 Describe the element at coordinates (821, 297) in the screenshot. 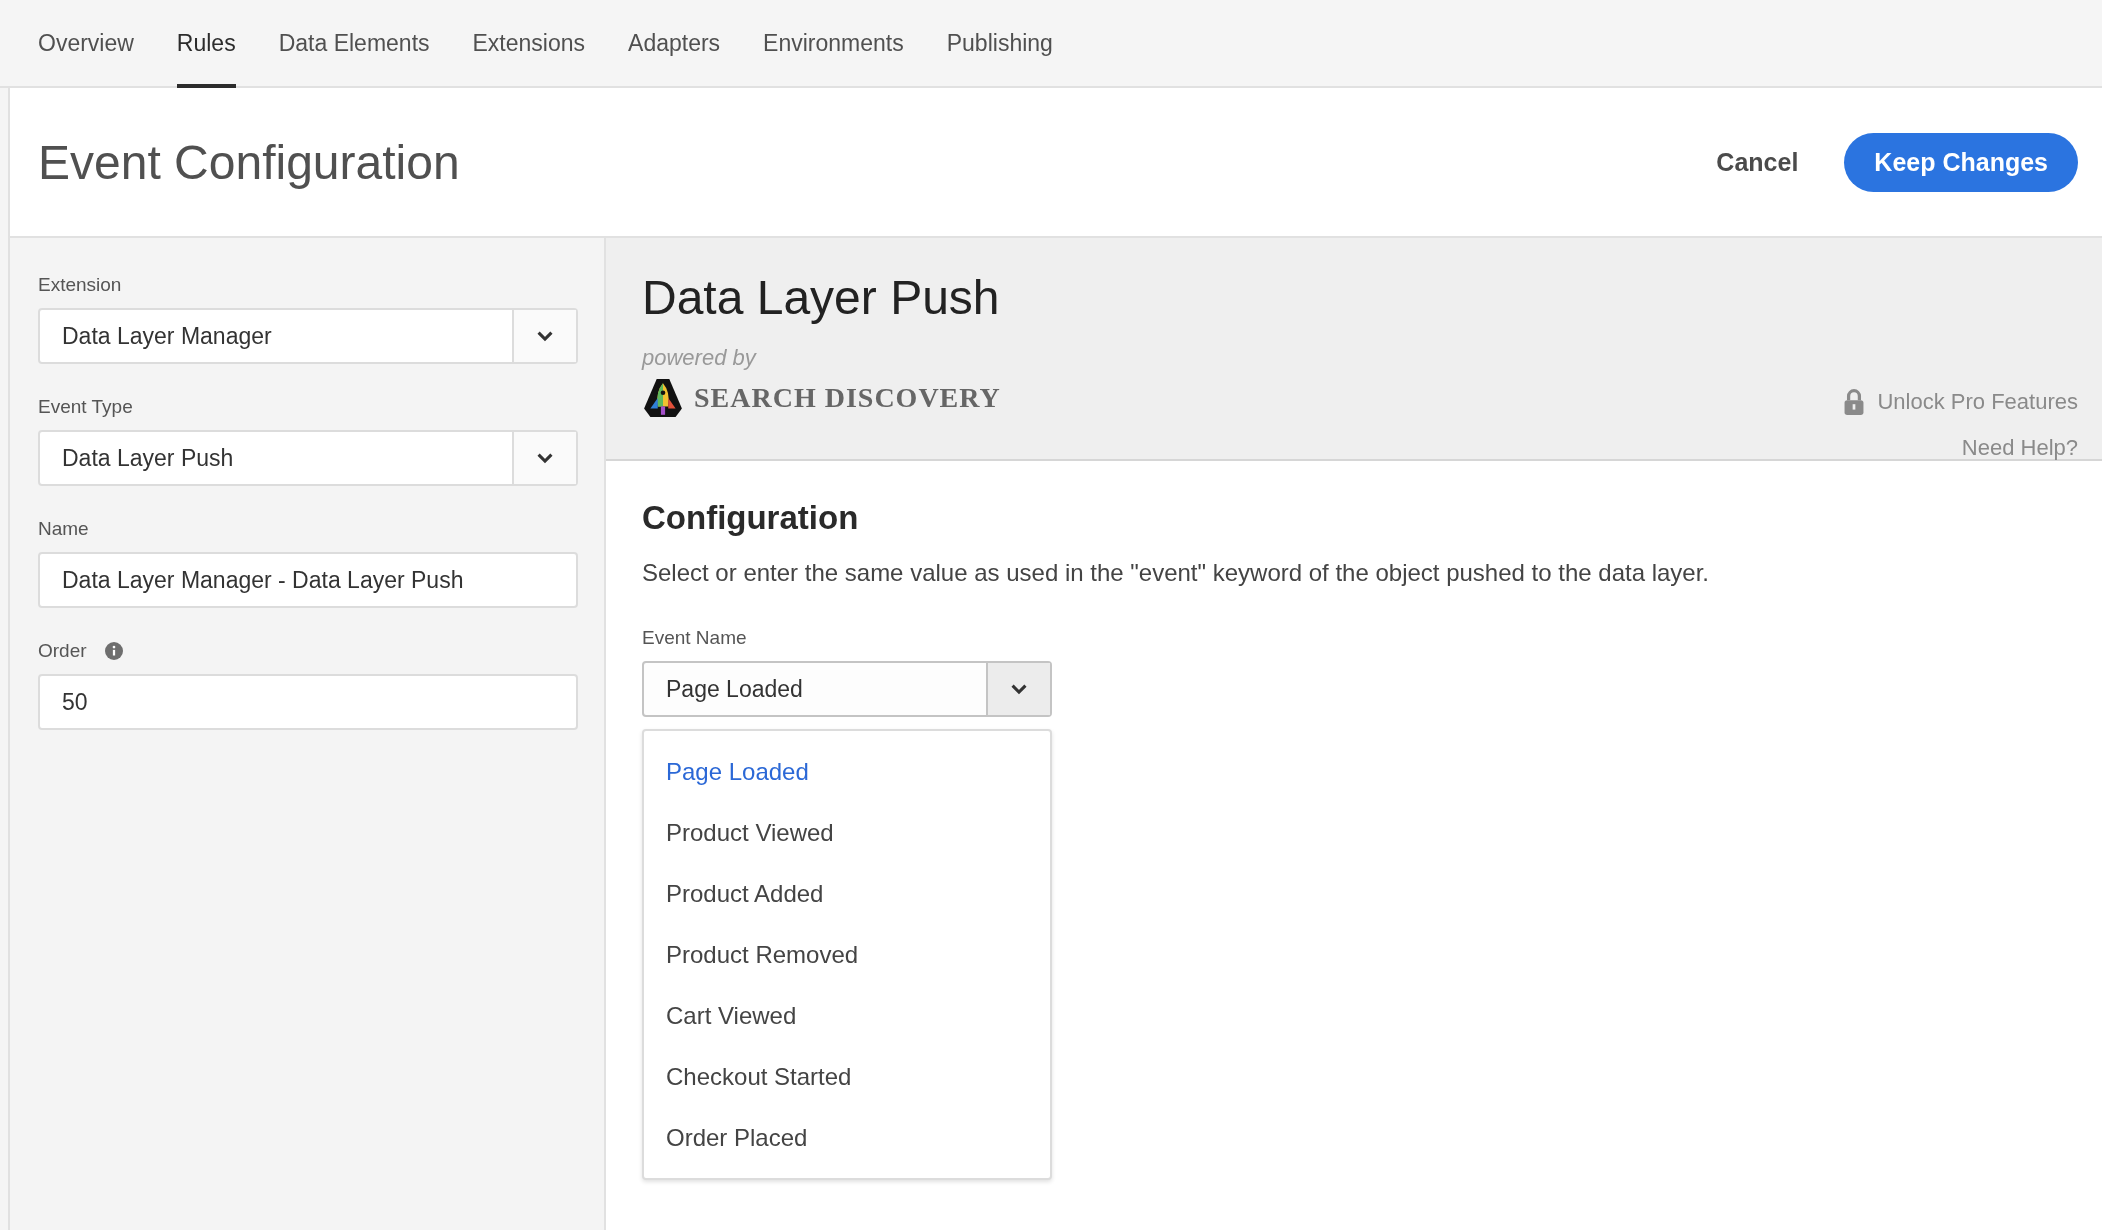

I see `extension-title: Data Layer Push` at that location.